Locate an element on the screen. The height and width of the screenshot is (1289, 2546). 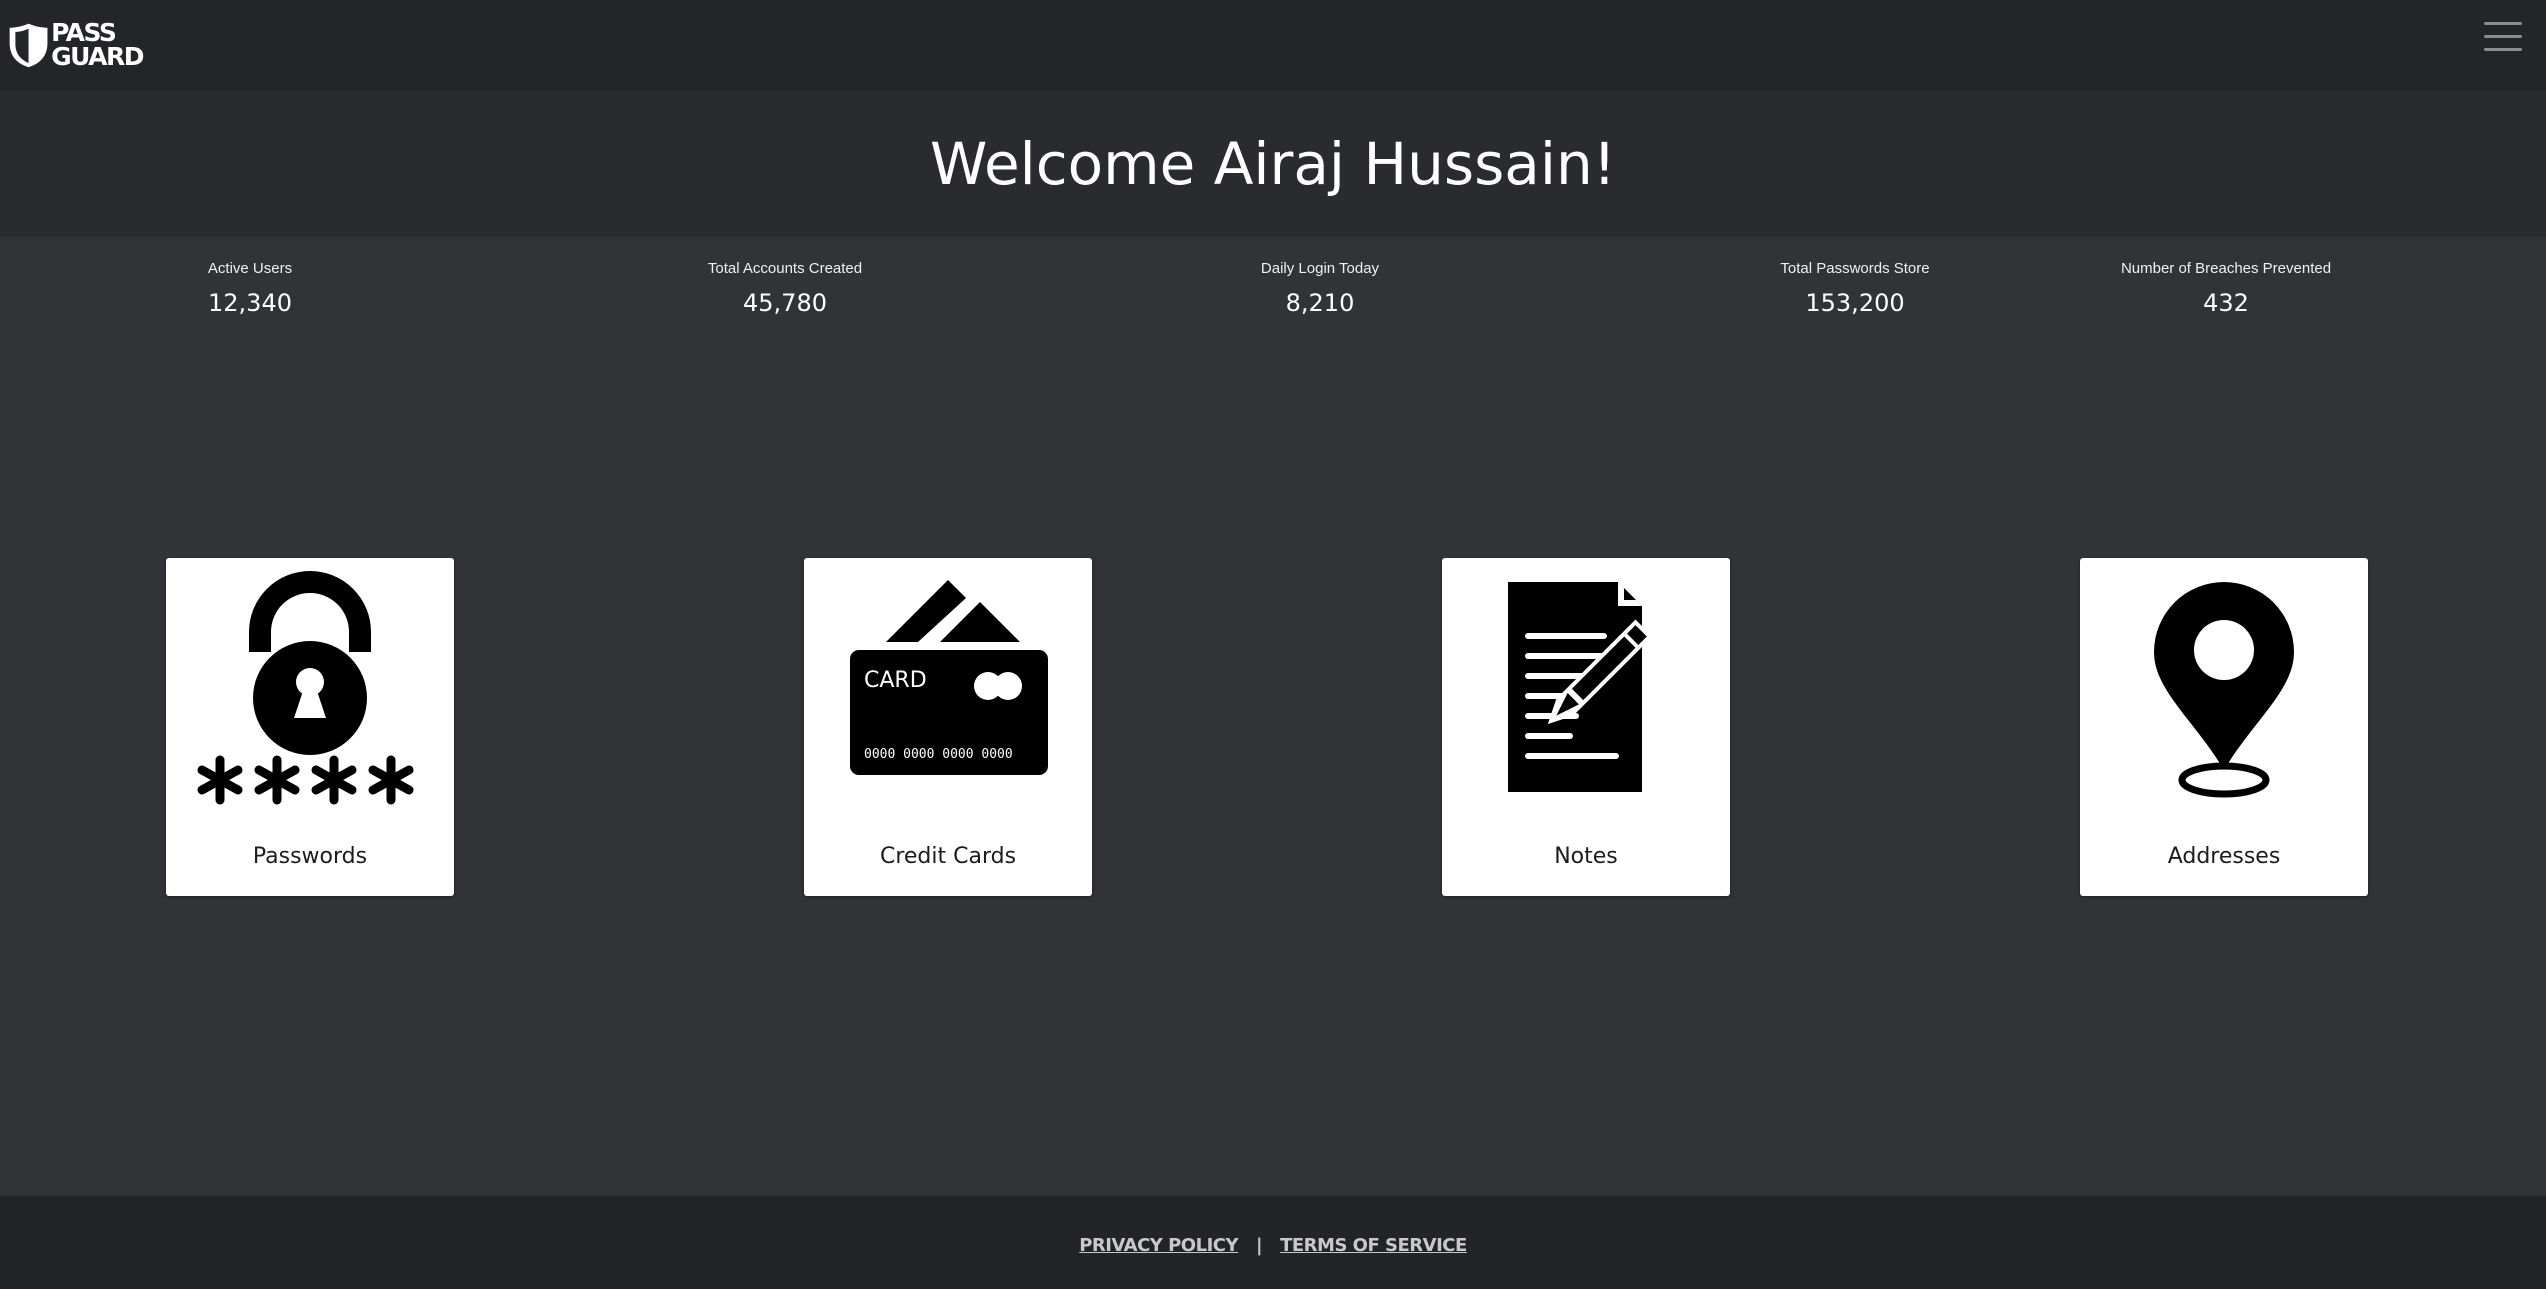
footer-links: PRIVACY POLICY | TERMS OF SERVICE is located at coordinates (1273, 1242).